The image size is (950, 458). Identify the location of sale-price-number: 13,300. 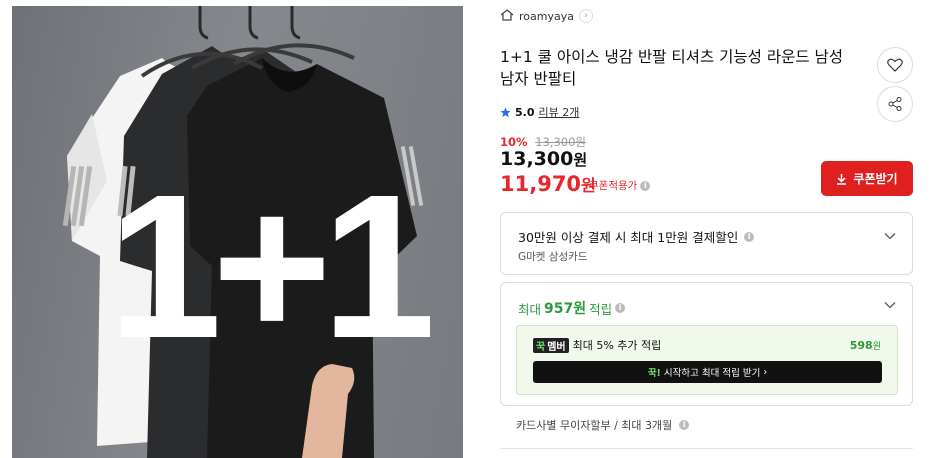
(537, 159).